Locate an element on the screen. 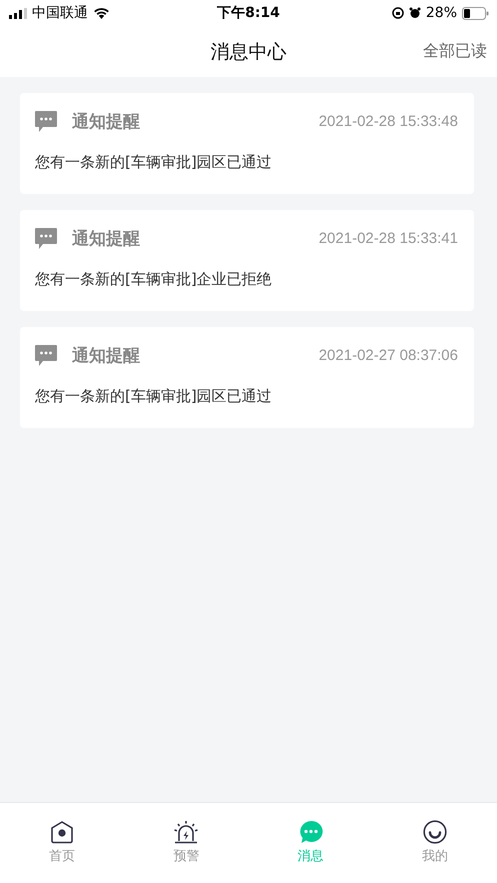 Image resolution: width=497 pixels, height=883 pixels. smile-icon is located at coordinates (434, 832).